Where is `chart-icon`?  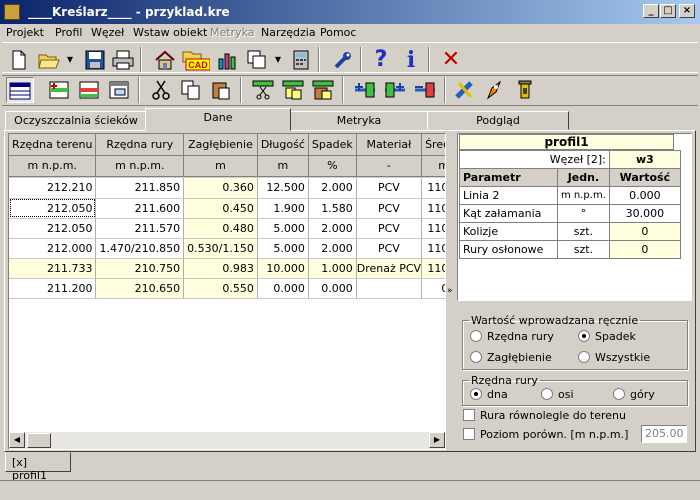 chart-icon is located at coordinates (227, 60).